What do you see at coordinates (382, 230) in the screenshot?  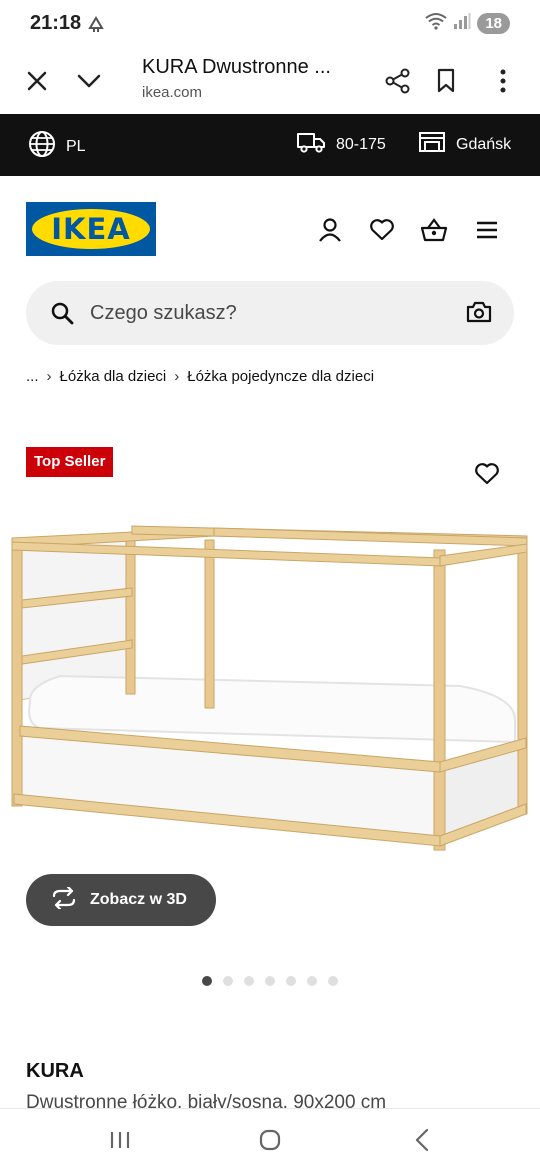 I see `heart-icon` at bounding box center [382, 230].